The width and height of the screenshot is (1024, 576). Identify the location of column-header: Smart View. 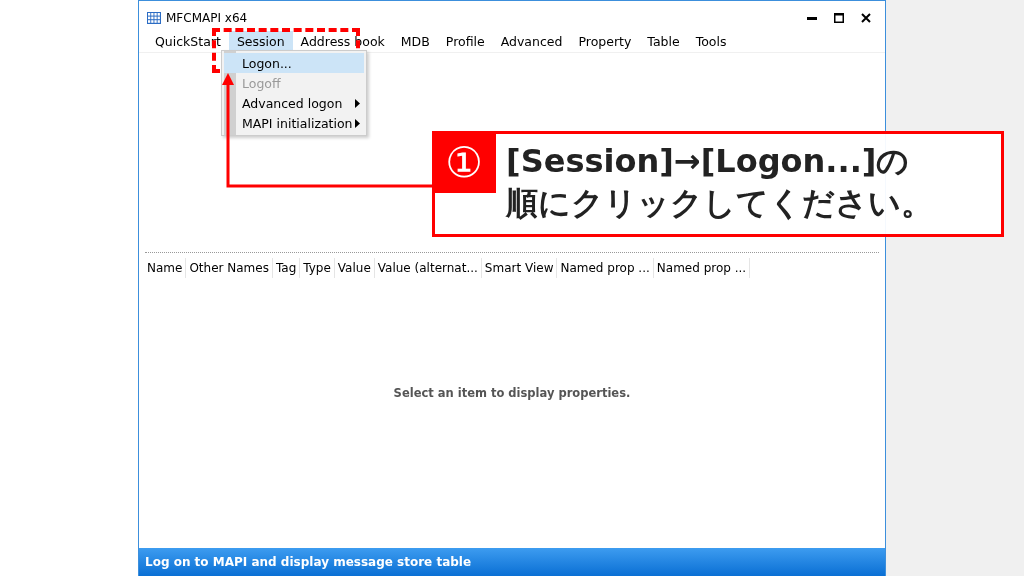
(519, 268).